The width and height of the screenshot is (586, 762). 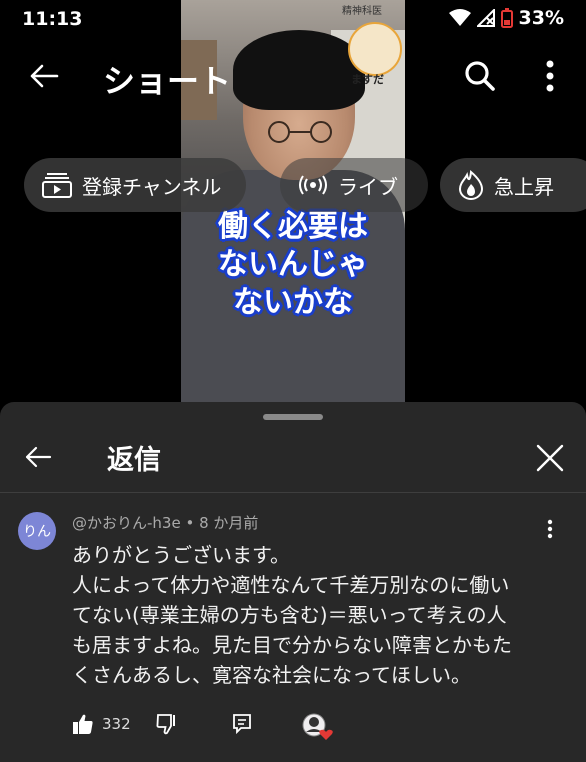 I want to click on panel-title: 返信, so click(x=134, y=460).